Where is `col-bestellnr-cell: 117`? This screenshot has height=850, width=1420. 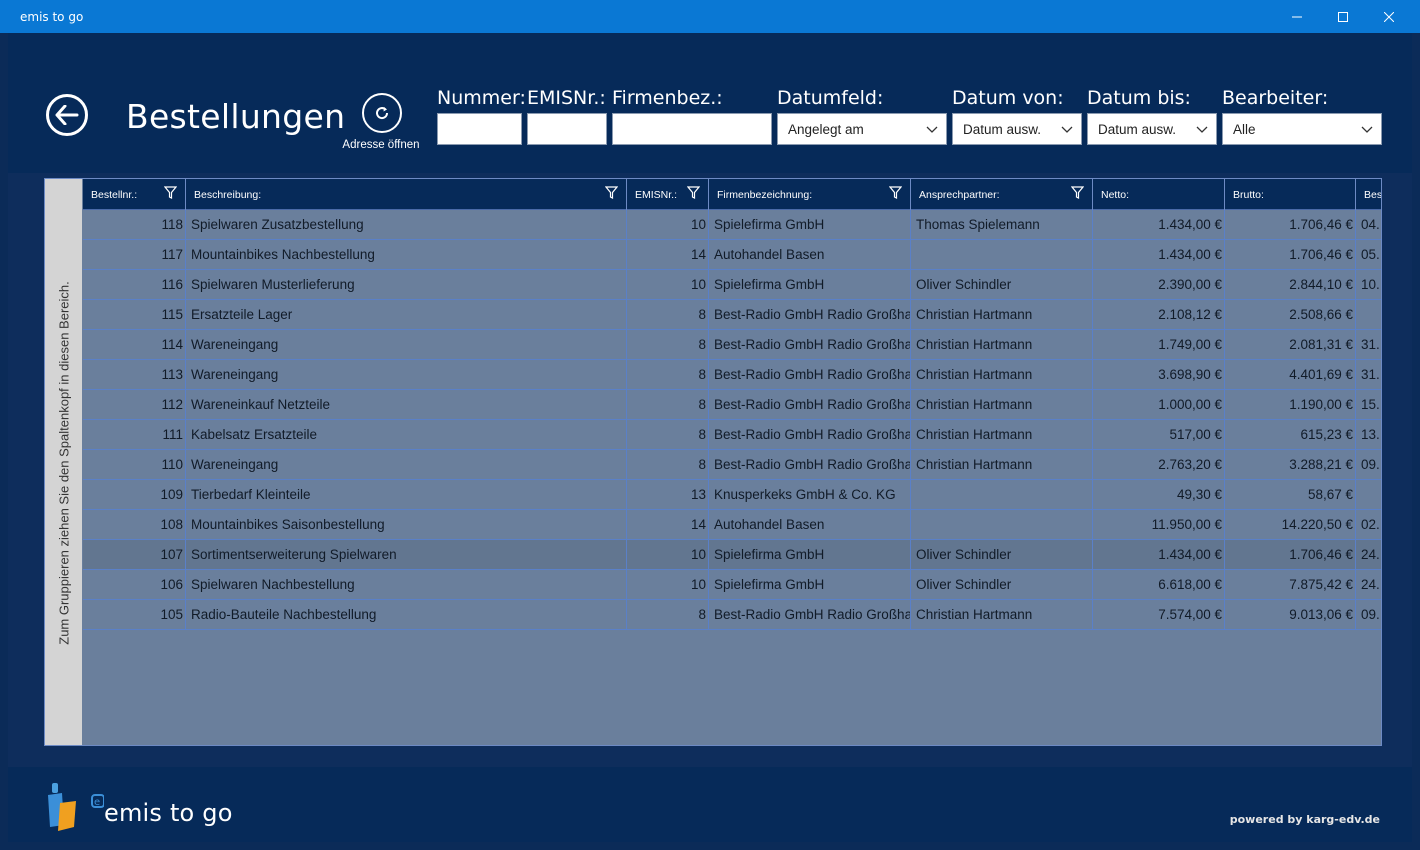 col-bestellnr-cell: 117 is located at coordinates (134, 255).